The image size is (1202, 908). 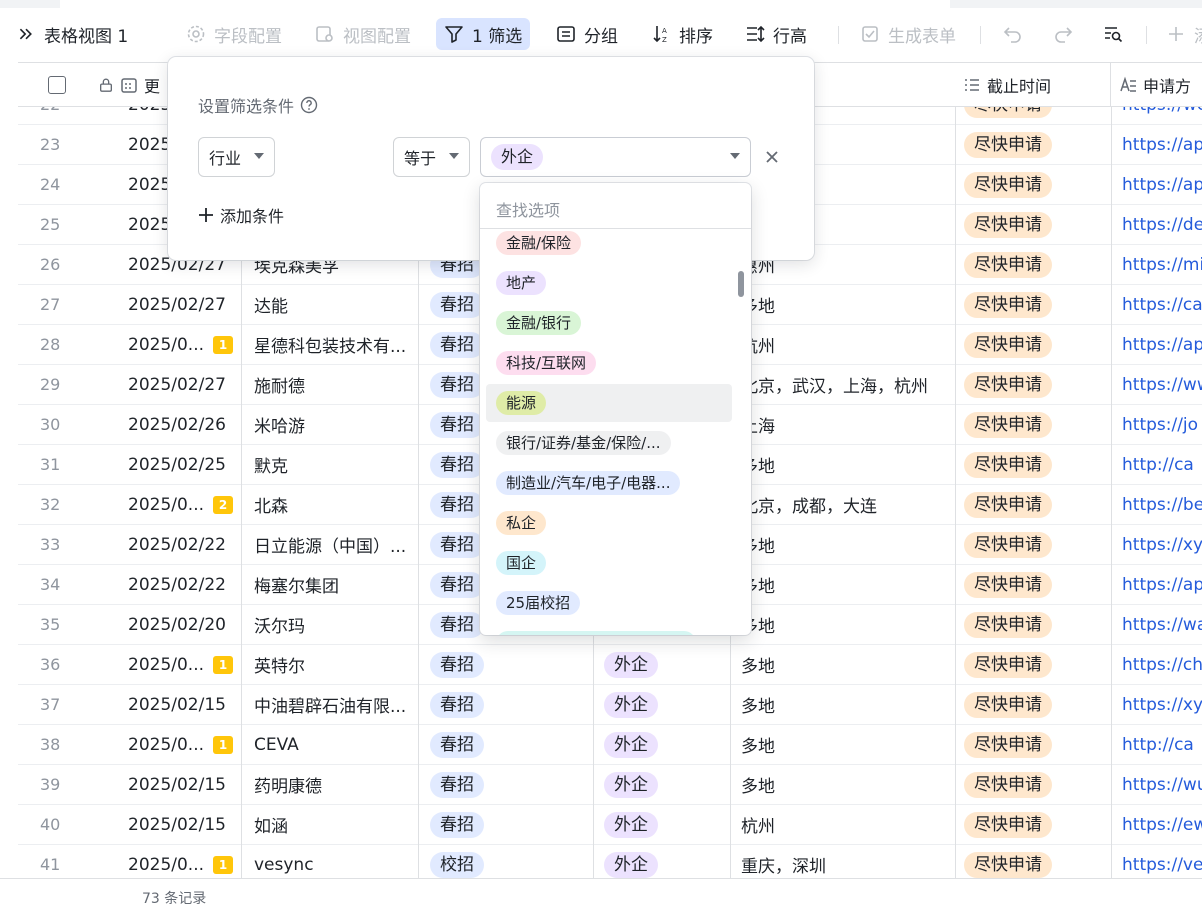 I want to click on option-item: 金融/保险, so click(x=609, y=245).